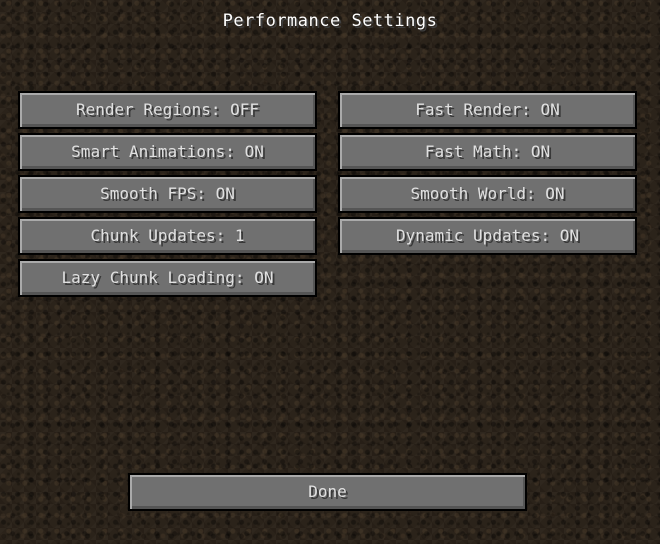 The height and width of the screenshot is (544, 660). Describe the element at coordinates (167, 152) in the screenshot. I see `smart-animations-button: Smart Animations: ON` at that location.